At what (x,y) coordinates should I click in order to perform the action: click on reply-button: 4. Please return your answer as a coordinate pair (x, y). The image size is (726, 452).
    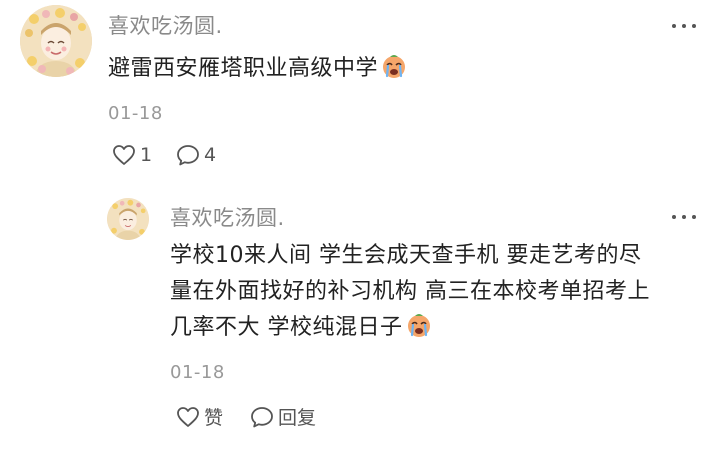
    Looking at the image, I should click on (196, 155).